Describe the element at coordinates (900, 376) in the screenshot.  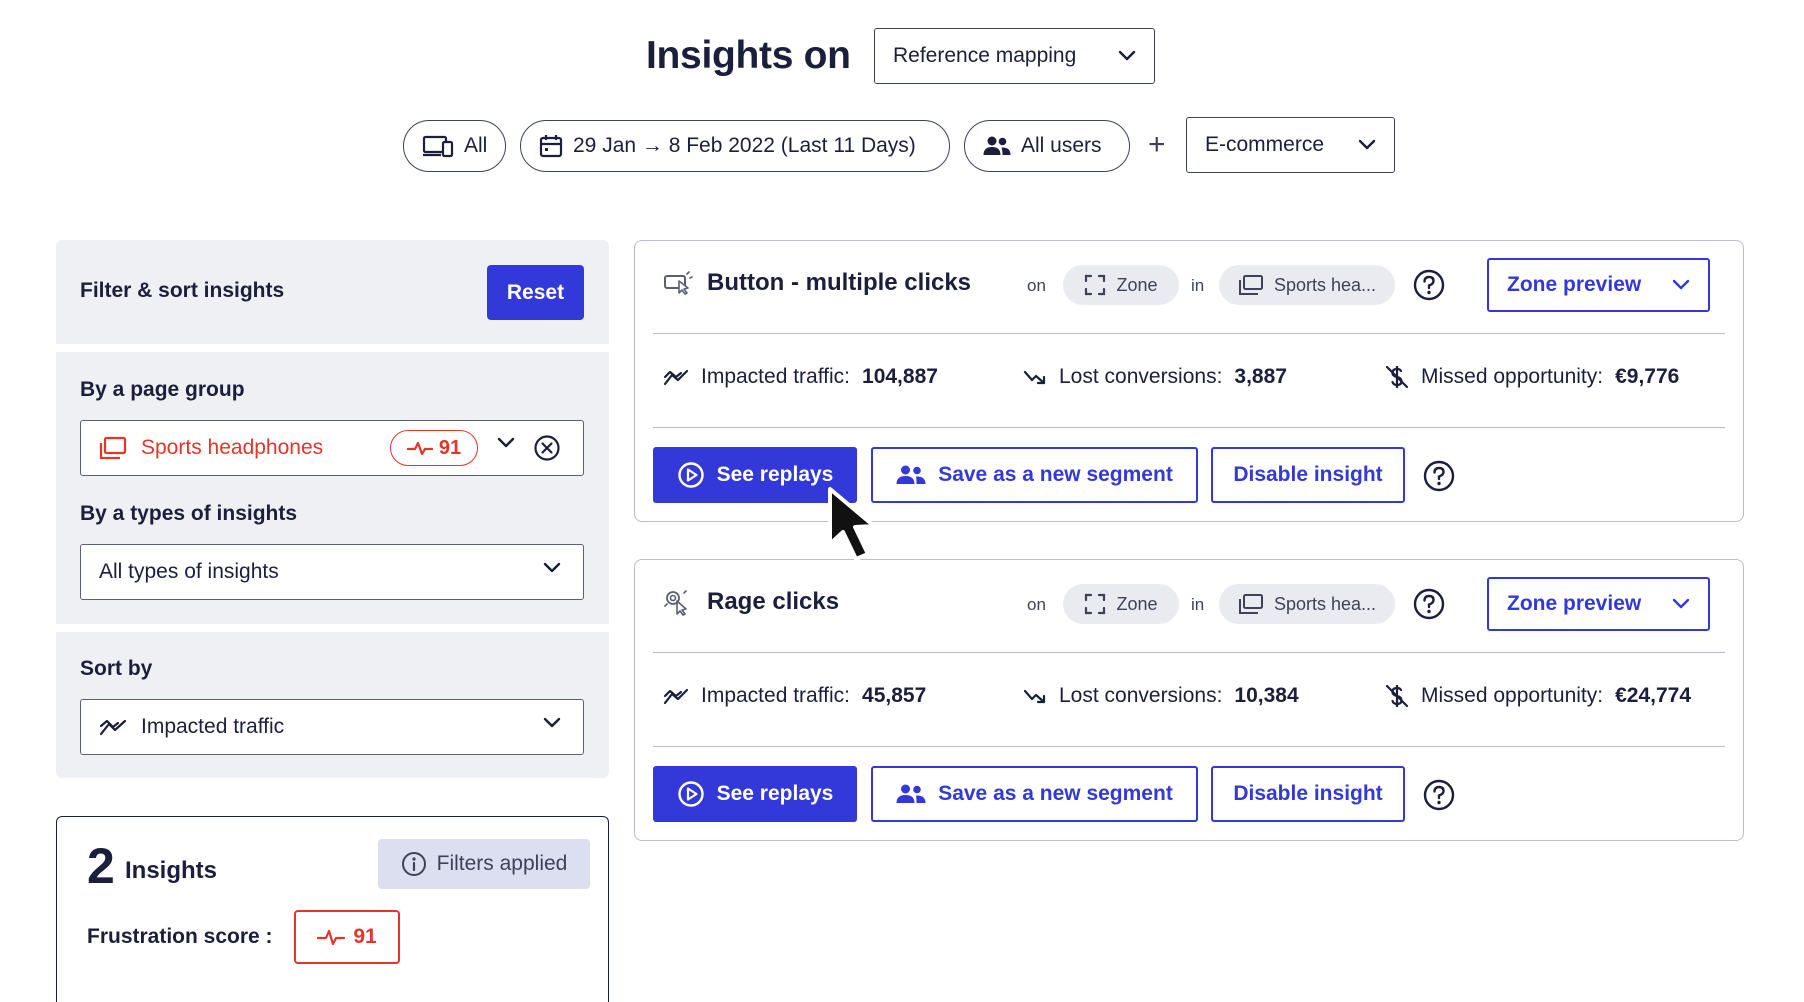
I see `impacted-traffic-value: 104,887` at that location.